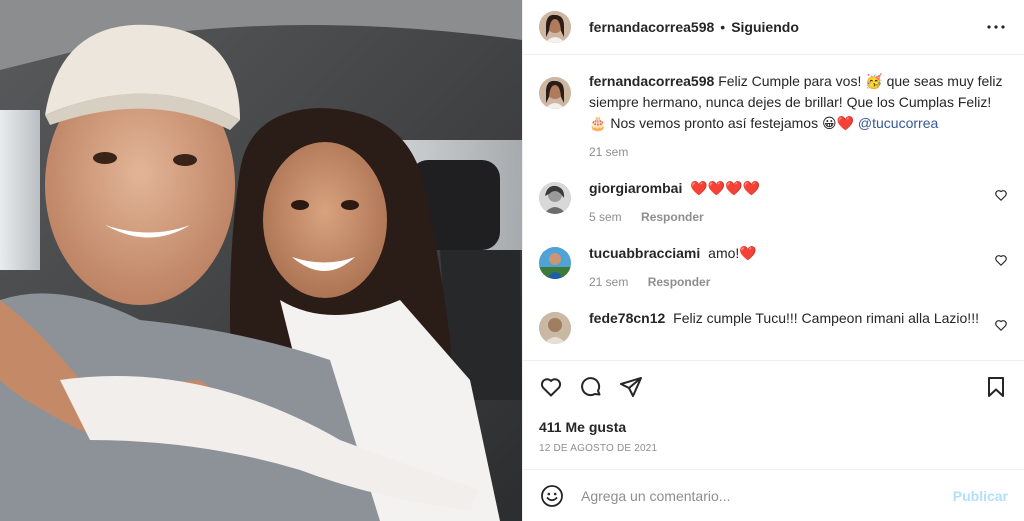  I want to click on mention-link: @tucucorrea, so click(898, 123).